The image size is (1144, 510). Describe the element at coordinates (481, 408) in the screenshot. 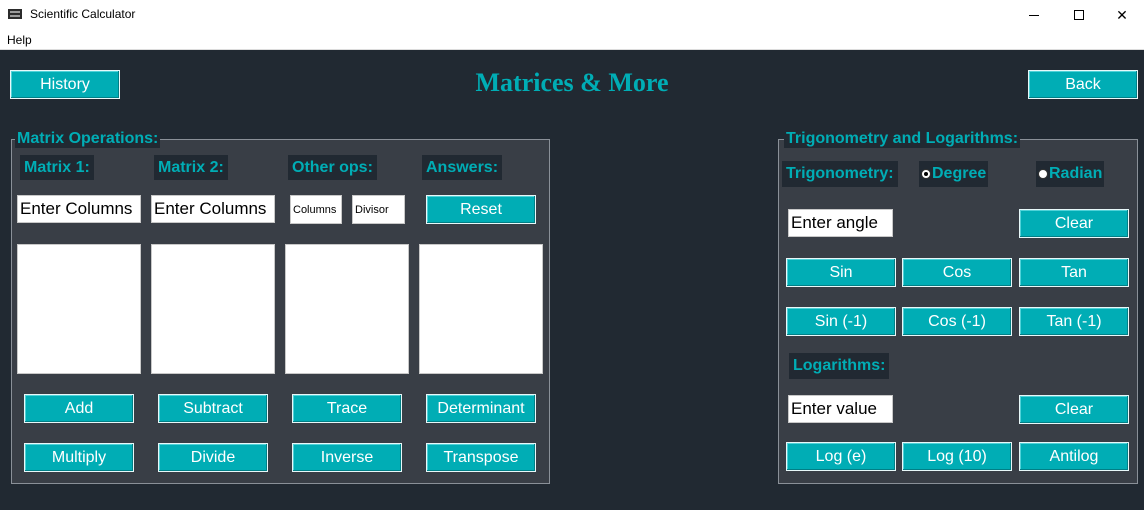

I see `determinant-button: Determinant` at that location.